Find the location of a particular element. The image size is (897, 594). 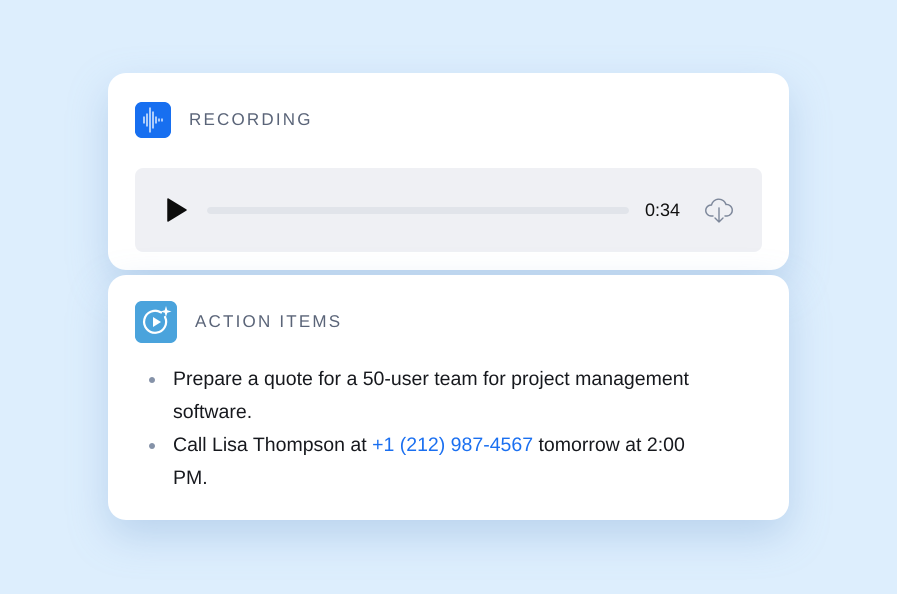

action-item-text: Call Lisa Thompson at +1 (212) 987-4567 tomorrow at 2:00 PM. is located at coordinates (429, 462).